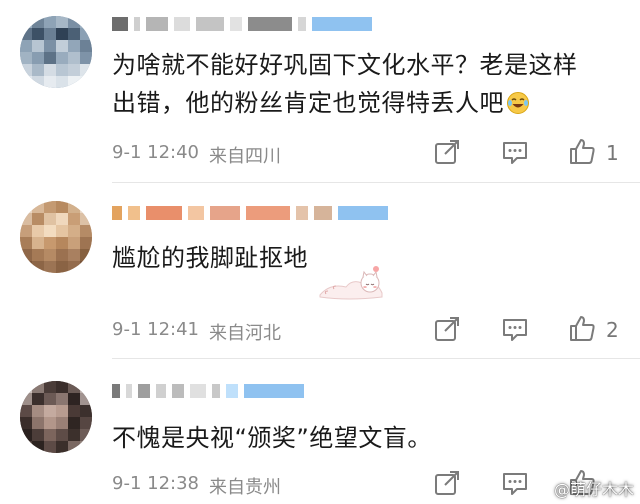  What do you see at coordinates (351, 283) in the screenshot?
I see `cat-sticker-icon` at bounding box center [351, 283].